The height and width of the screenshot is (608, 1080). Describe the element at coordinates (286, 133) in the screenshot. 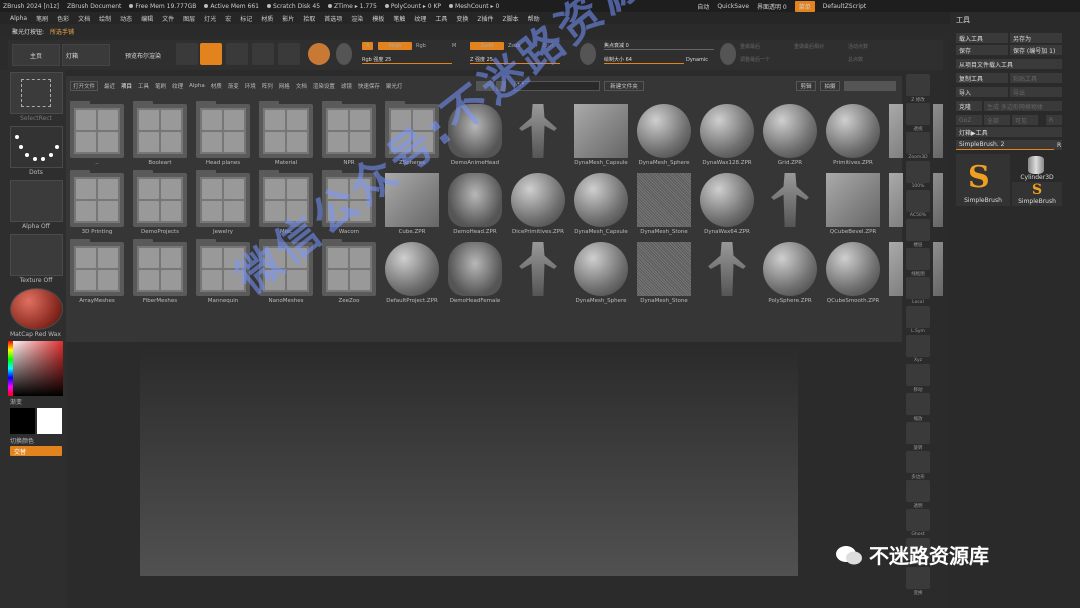

I see `lightbox-item: Material` at that location.